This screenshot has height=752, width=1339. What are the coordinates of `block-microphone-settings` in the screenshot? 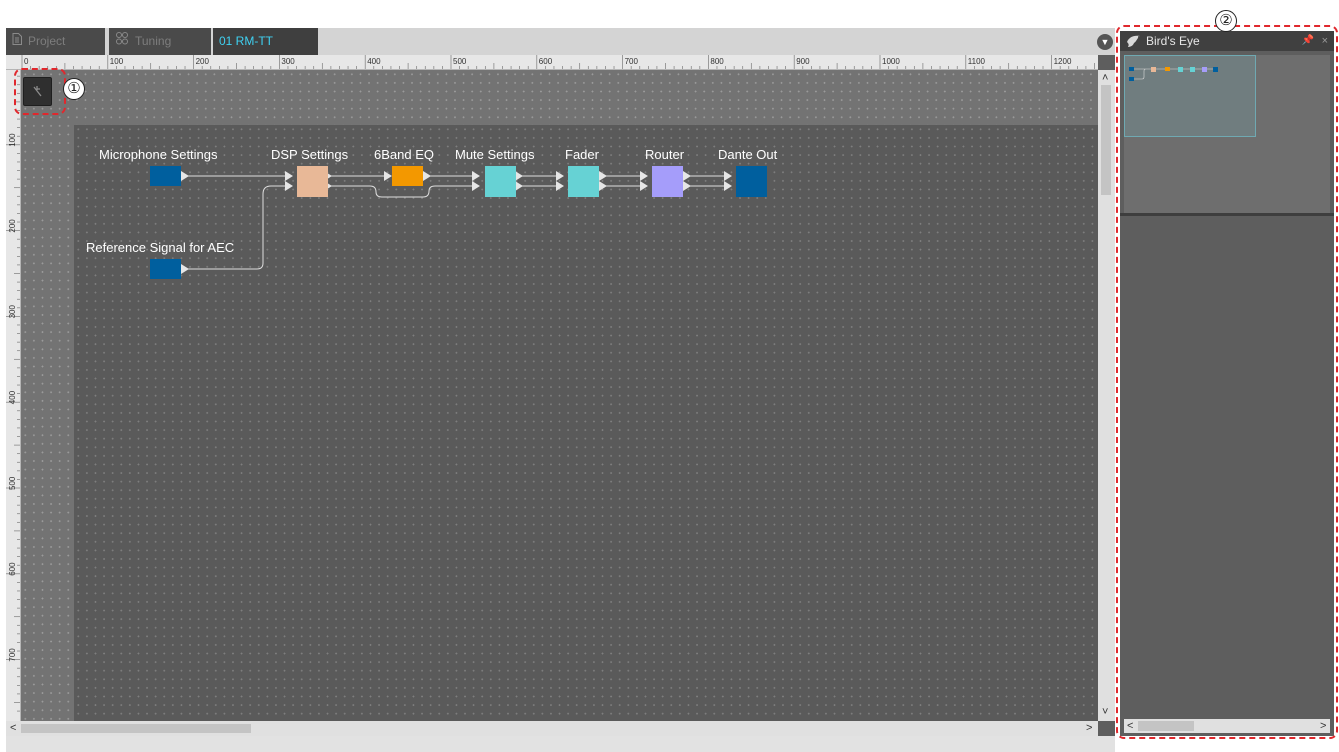 It's located at (165, 176).